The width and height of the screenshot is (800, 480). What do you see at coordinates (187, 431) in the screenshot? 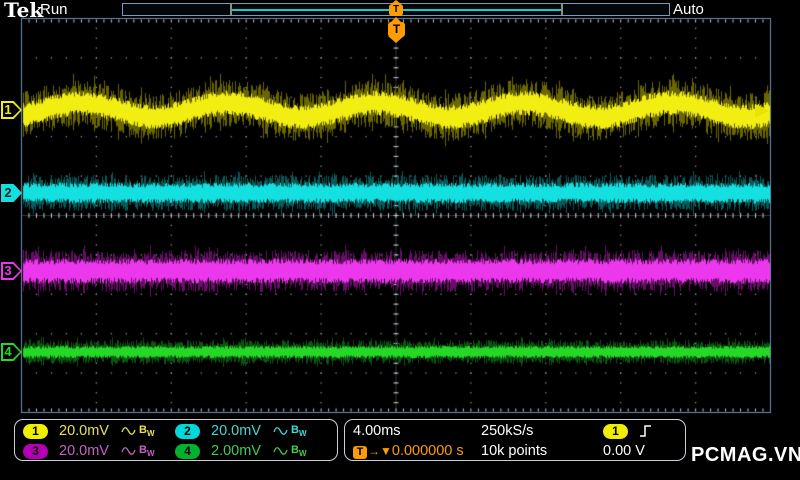
I see `channel-2-badge: 2` at bounding box center [187, 431].